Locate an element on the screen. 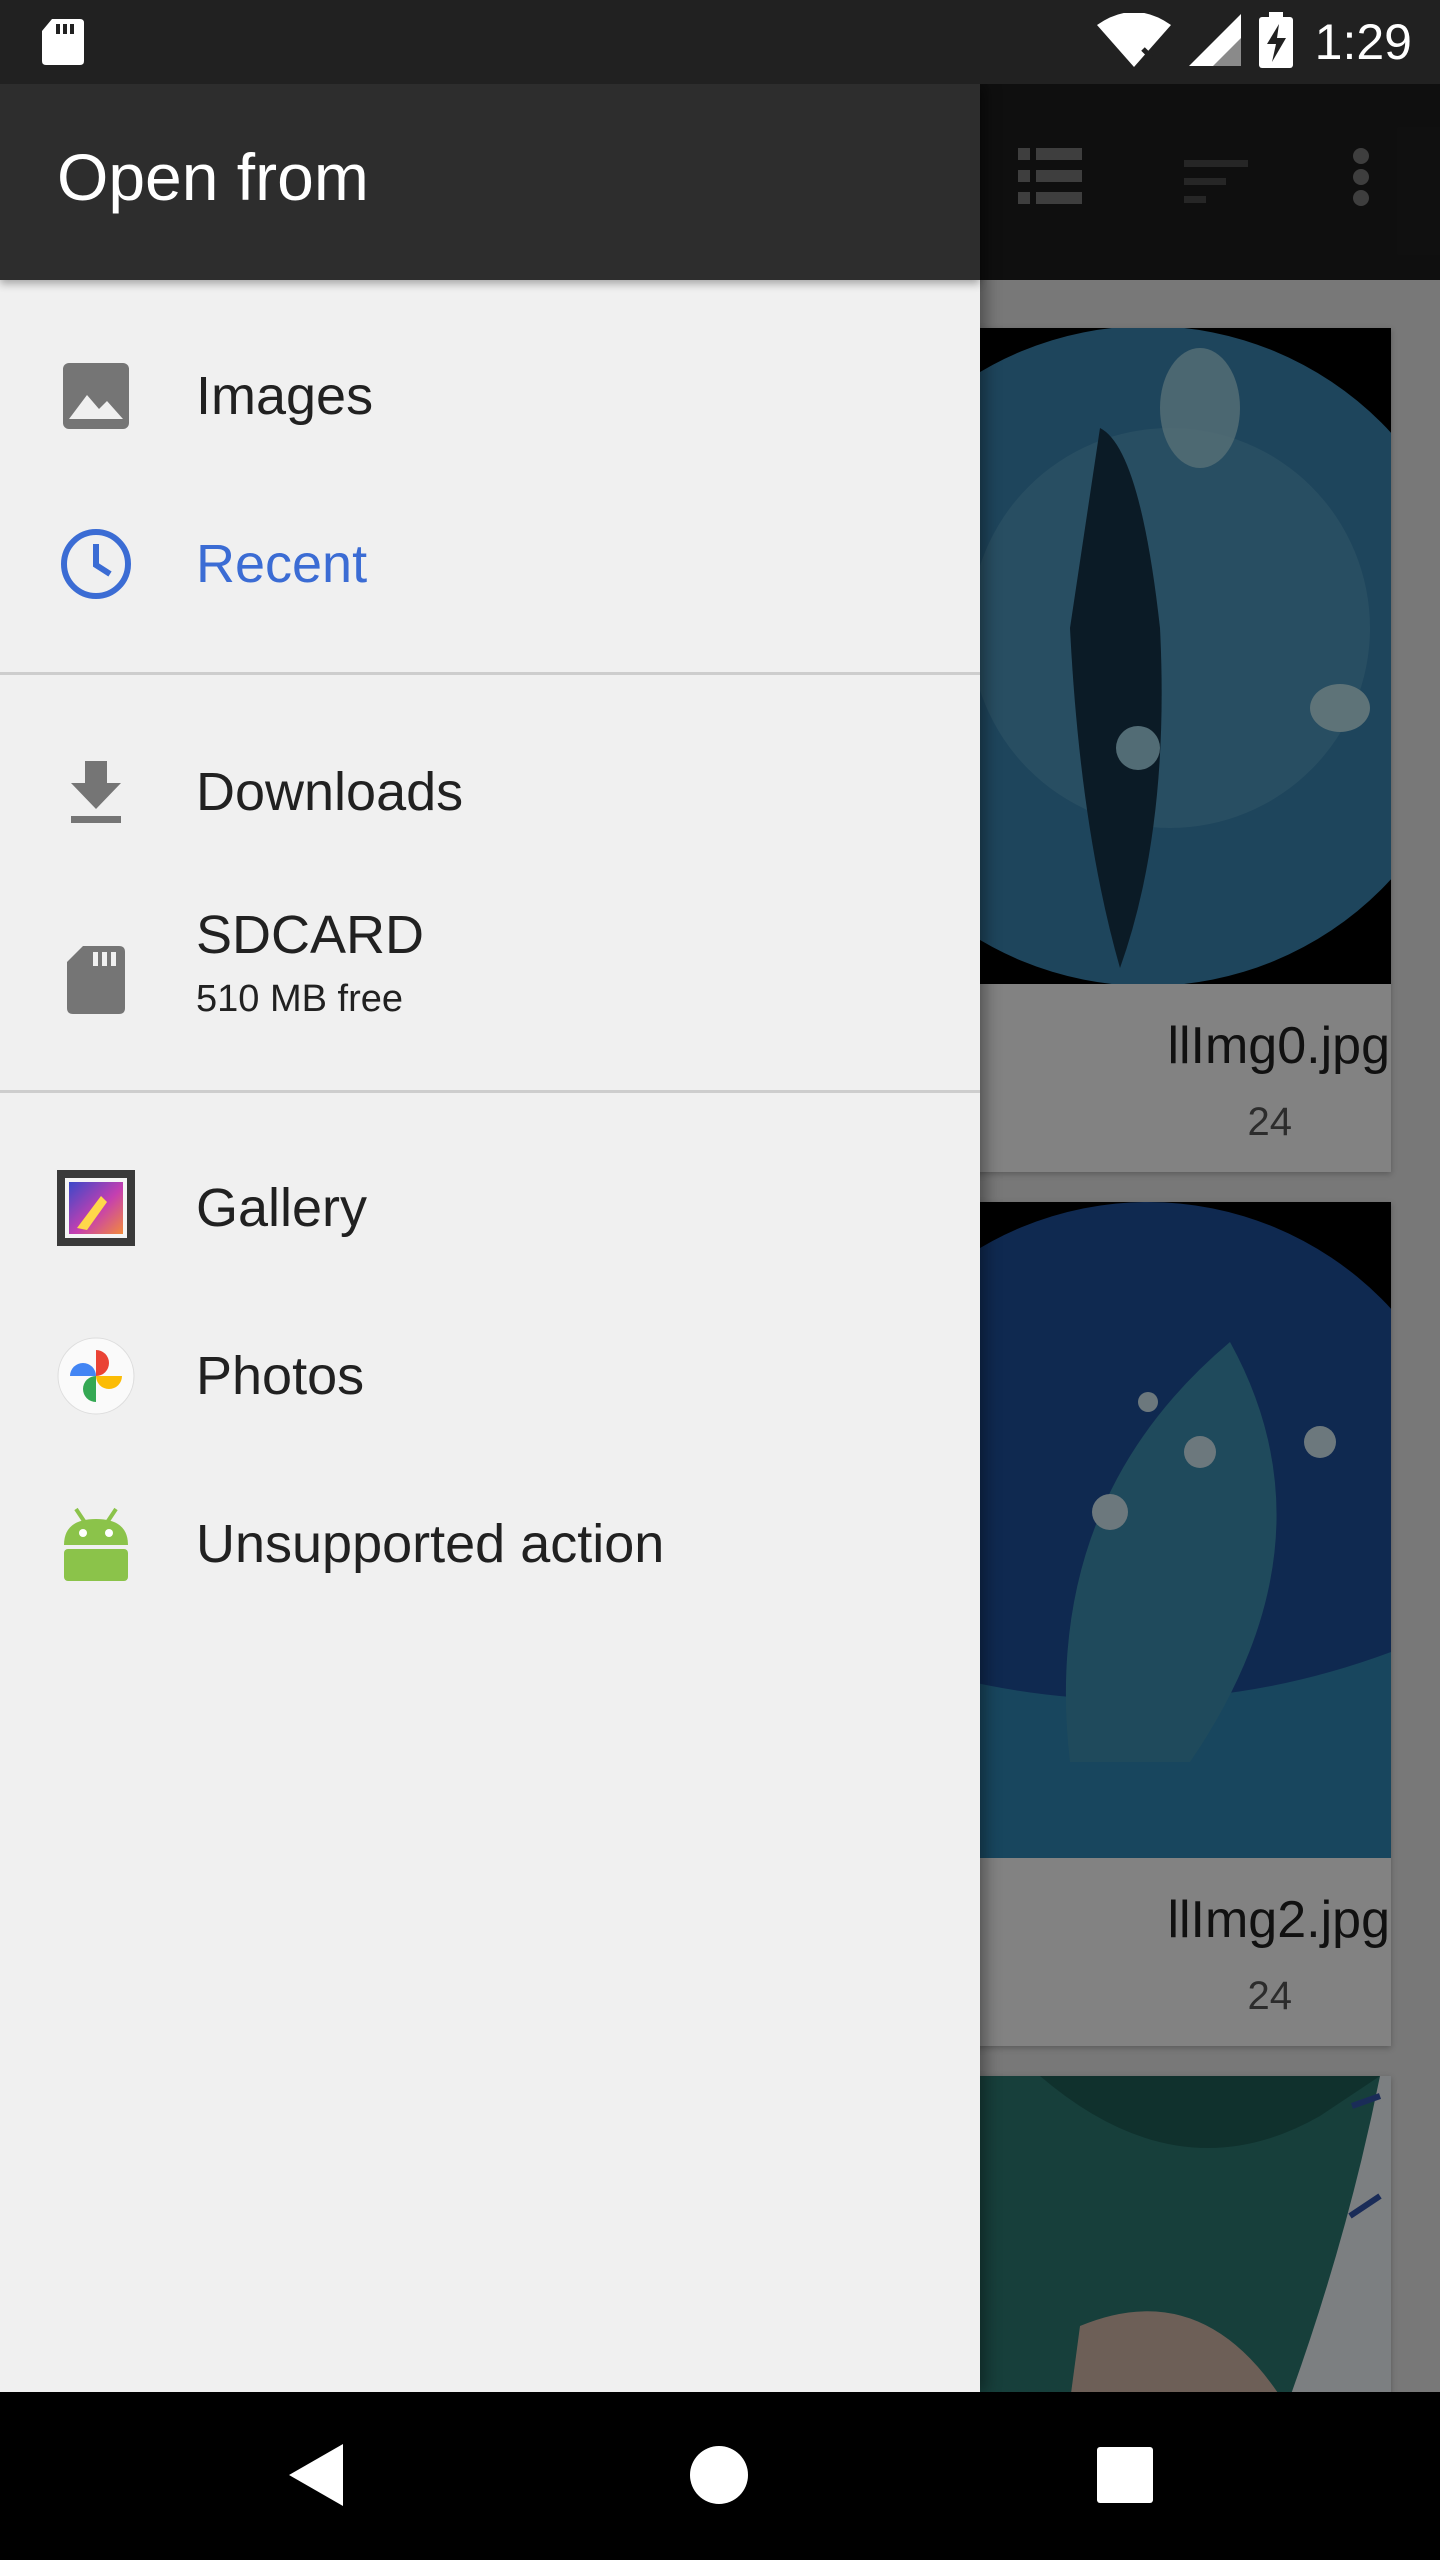  status-bar: 1:29 is located at coordinates (720, 42).